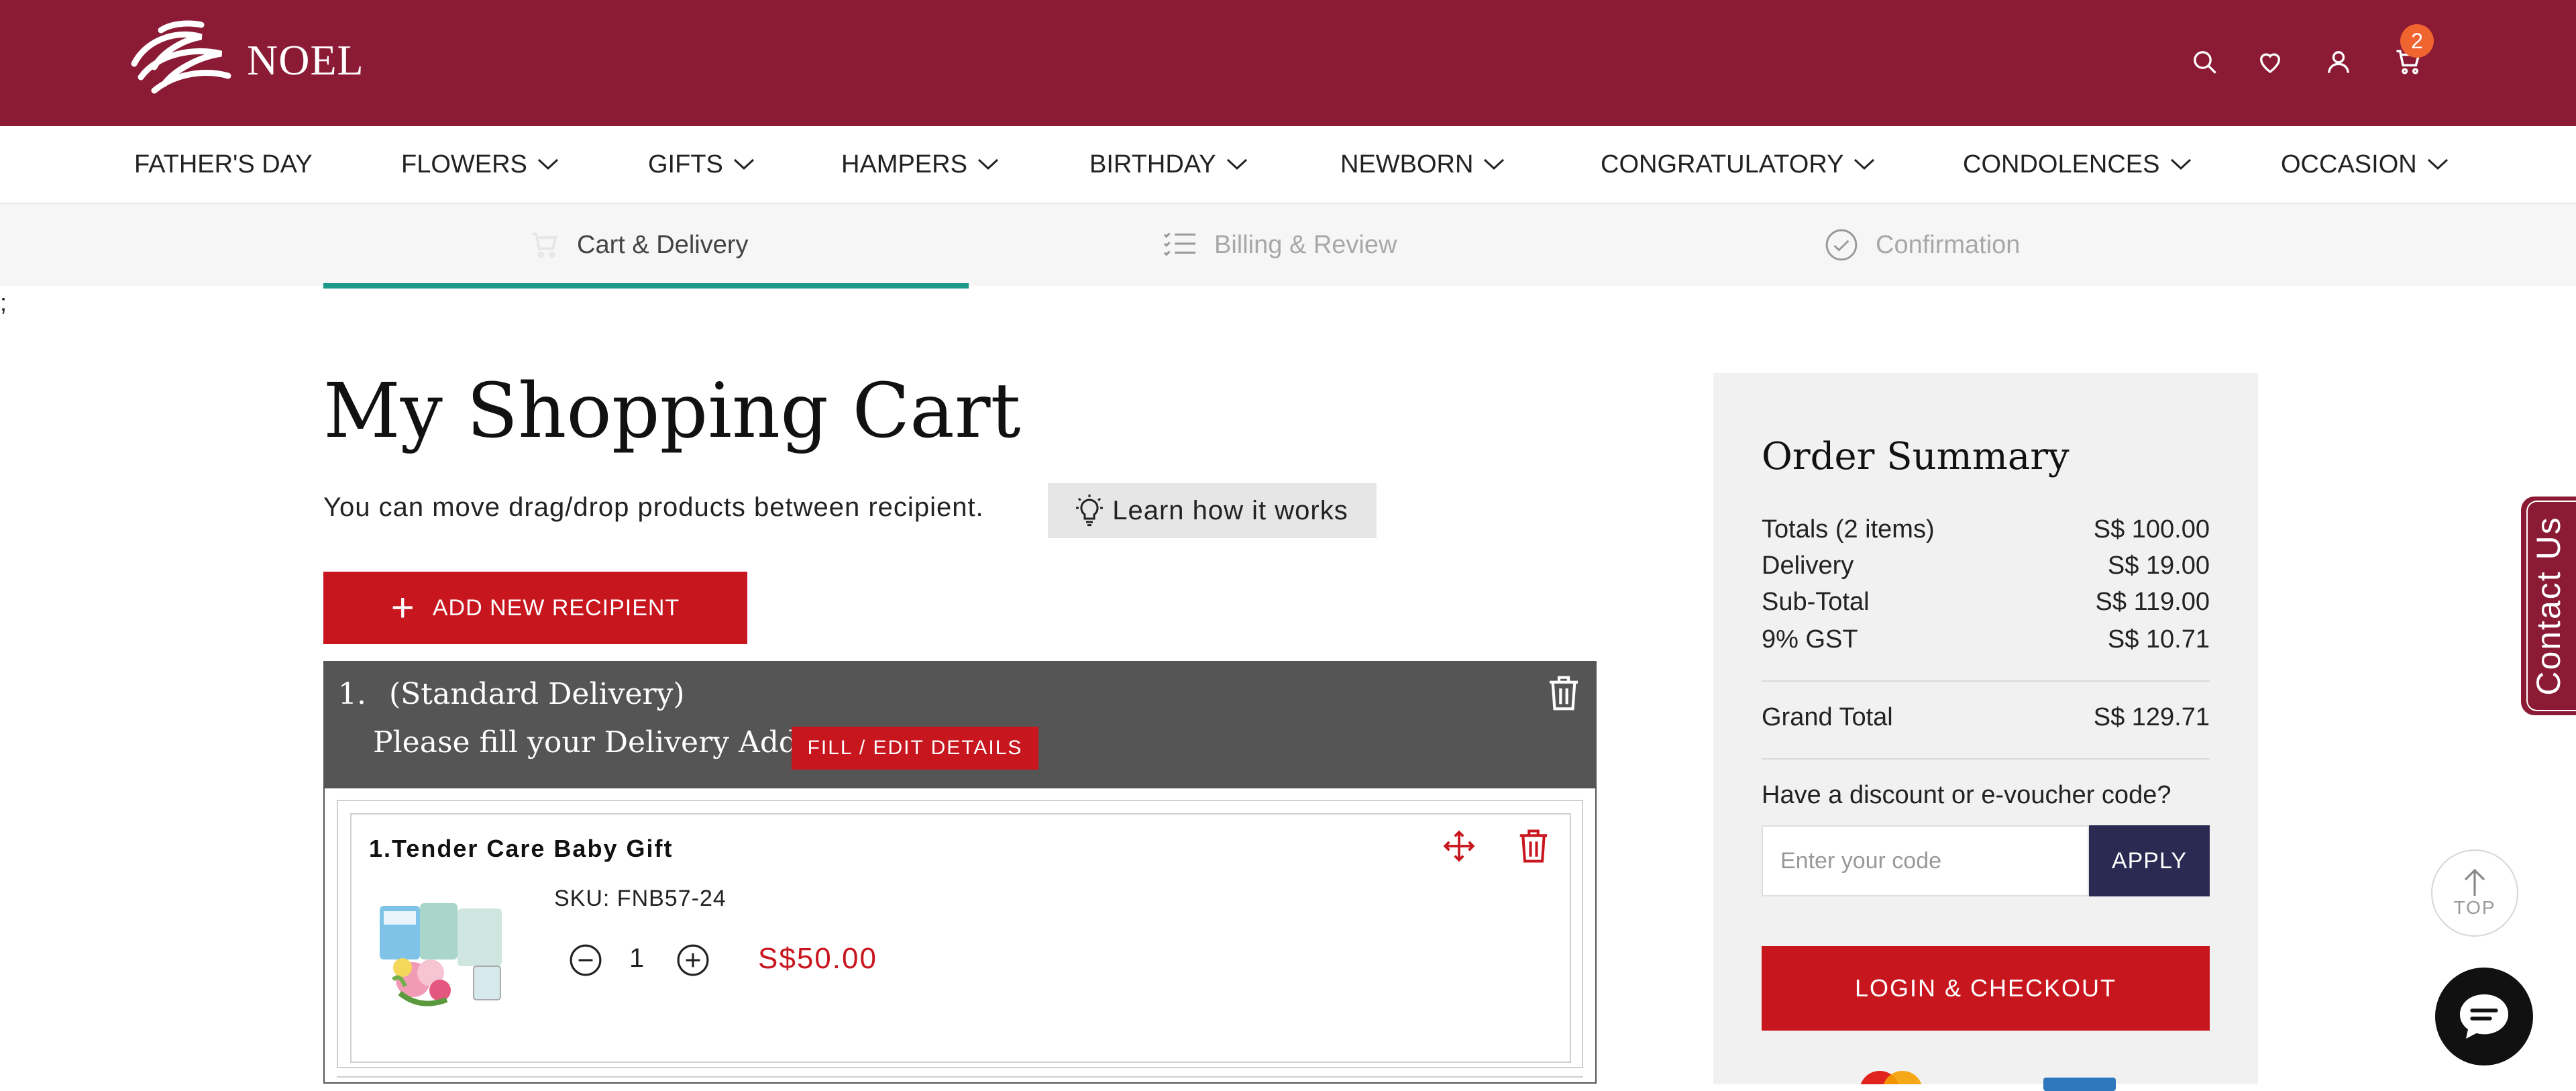 This screenshot has height=1091, width=2576. I want to click on apply-code-button: APPLY, so click(2149, 860).